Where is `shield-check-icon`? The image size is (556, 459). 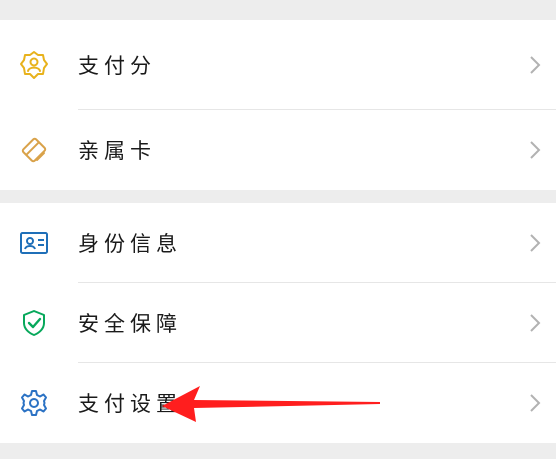 shield-check-icon is located at coordinates (34, 323).